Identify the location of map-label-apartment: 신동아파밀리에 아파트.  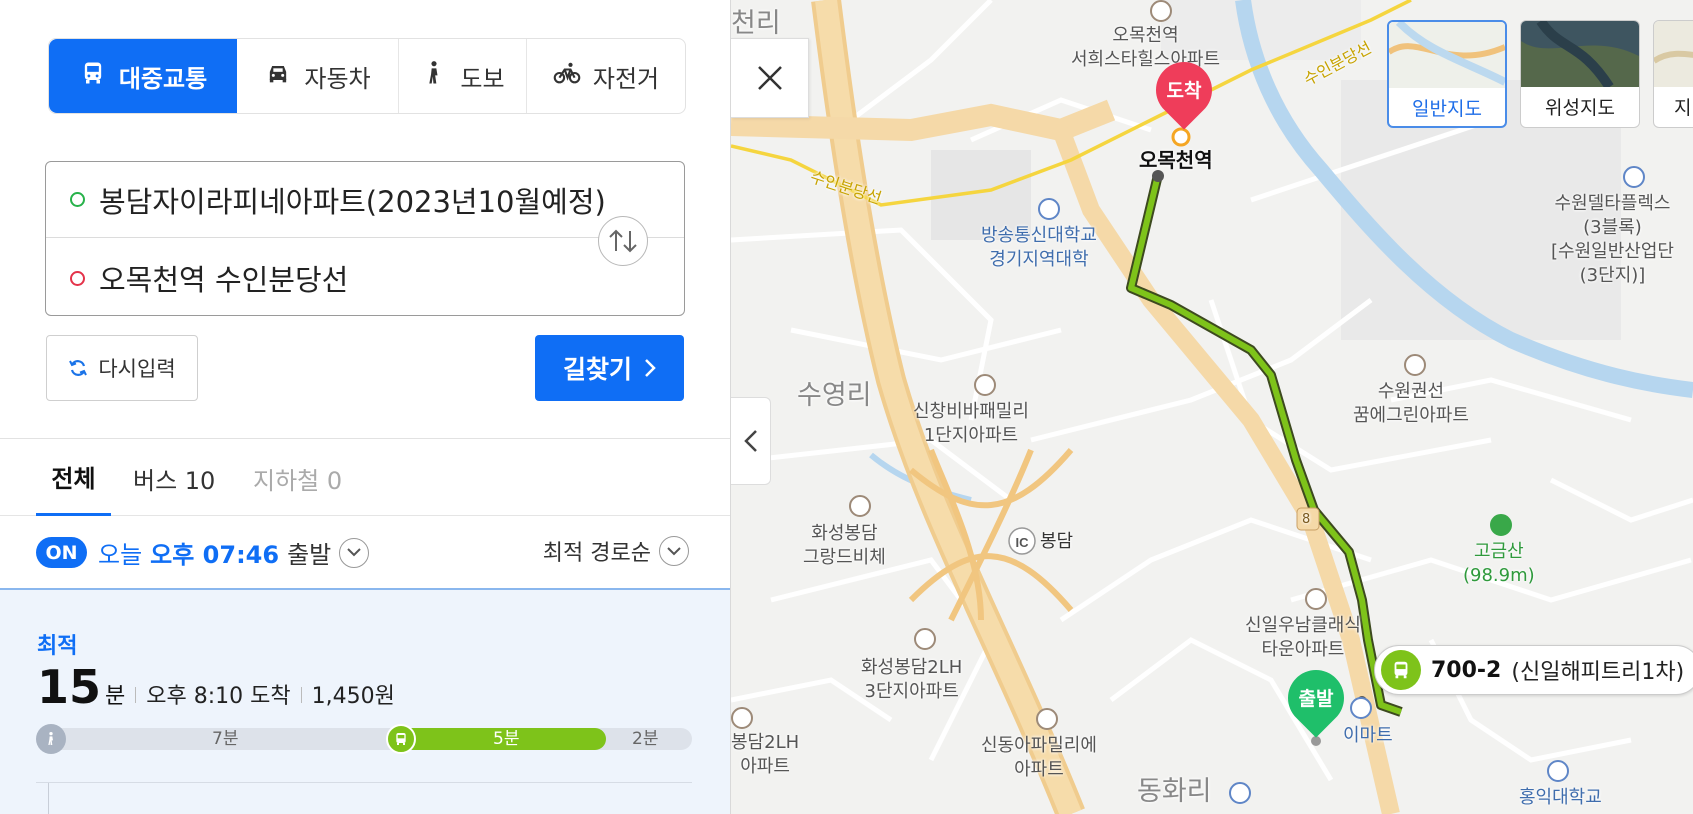
(1039, 758).